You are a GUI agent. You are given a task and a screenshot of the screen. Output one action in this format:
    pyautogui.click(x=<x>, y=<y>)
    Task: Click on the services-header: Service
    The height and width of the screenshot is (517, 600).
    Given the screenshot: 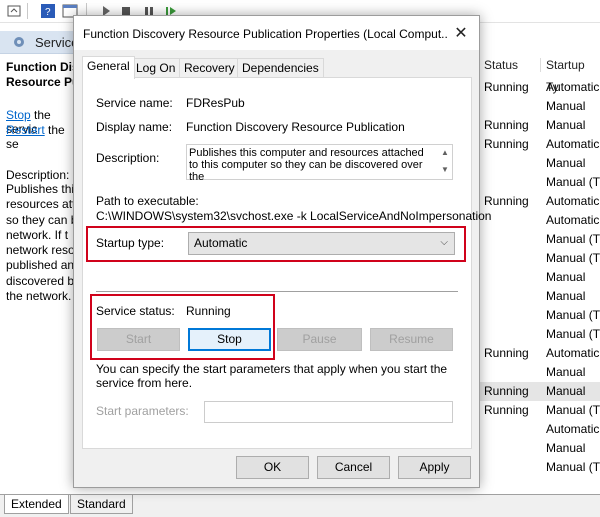 What is the action you would take?
    pyautogui.click(x=40, y=42)
    